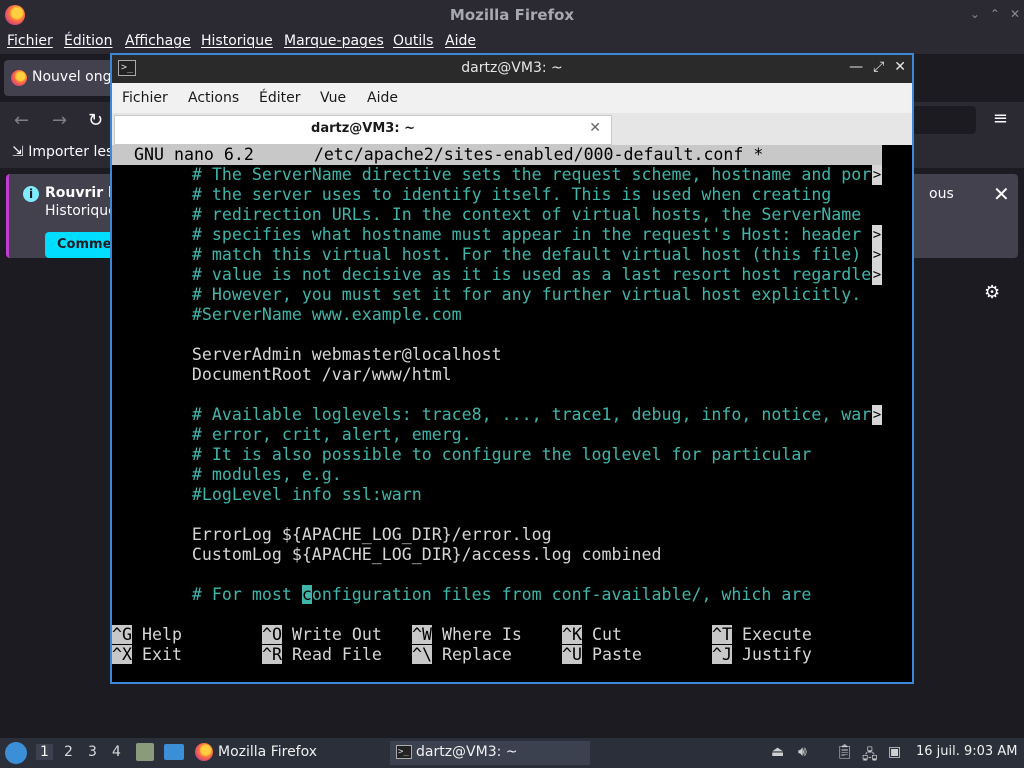 The height and width of the screenshot is (768, 1024). I want to click on eject-icon: ⏏, so click(777, 752).